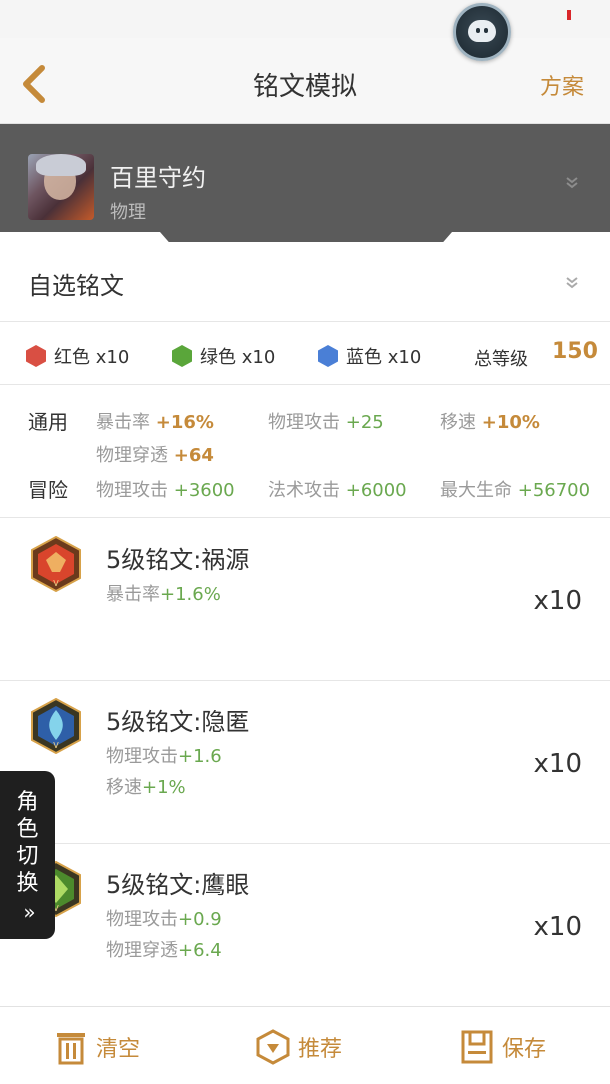  Describe the element at coordinates (305, 178) in the screenshot. I see `hero-selector: 百里守约 物理` at that location.